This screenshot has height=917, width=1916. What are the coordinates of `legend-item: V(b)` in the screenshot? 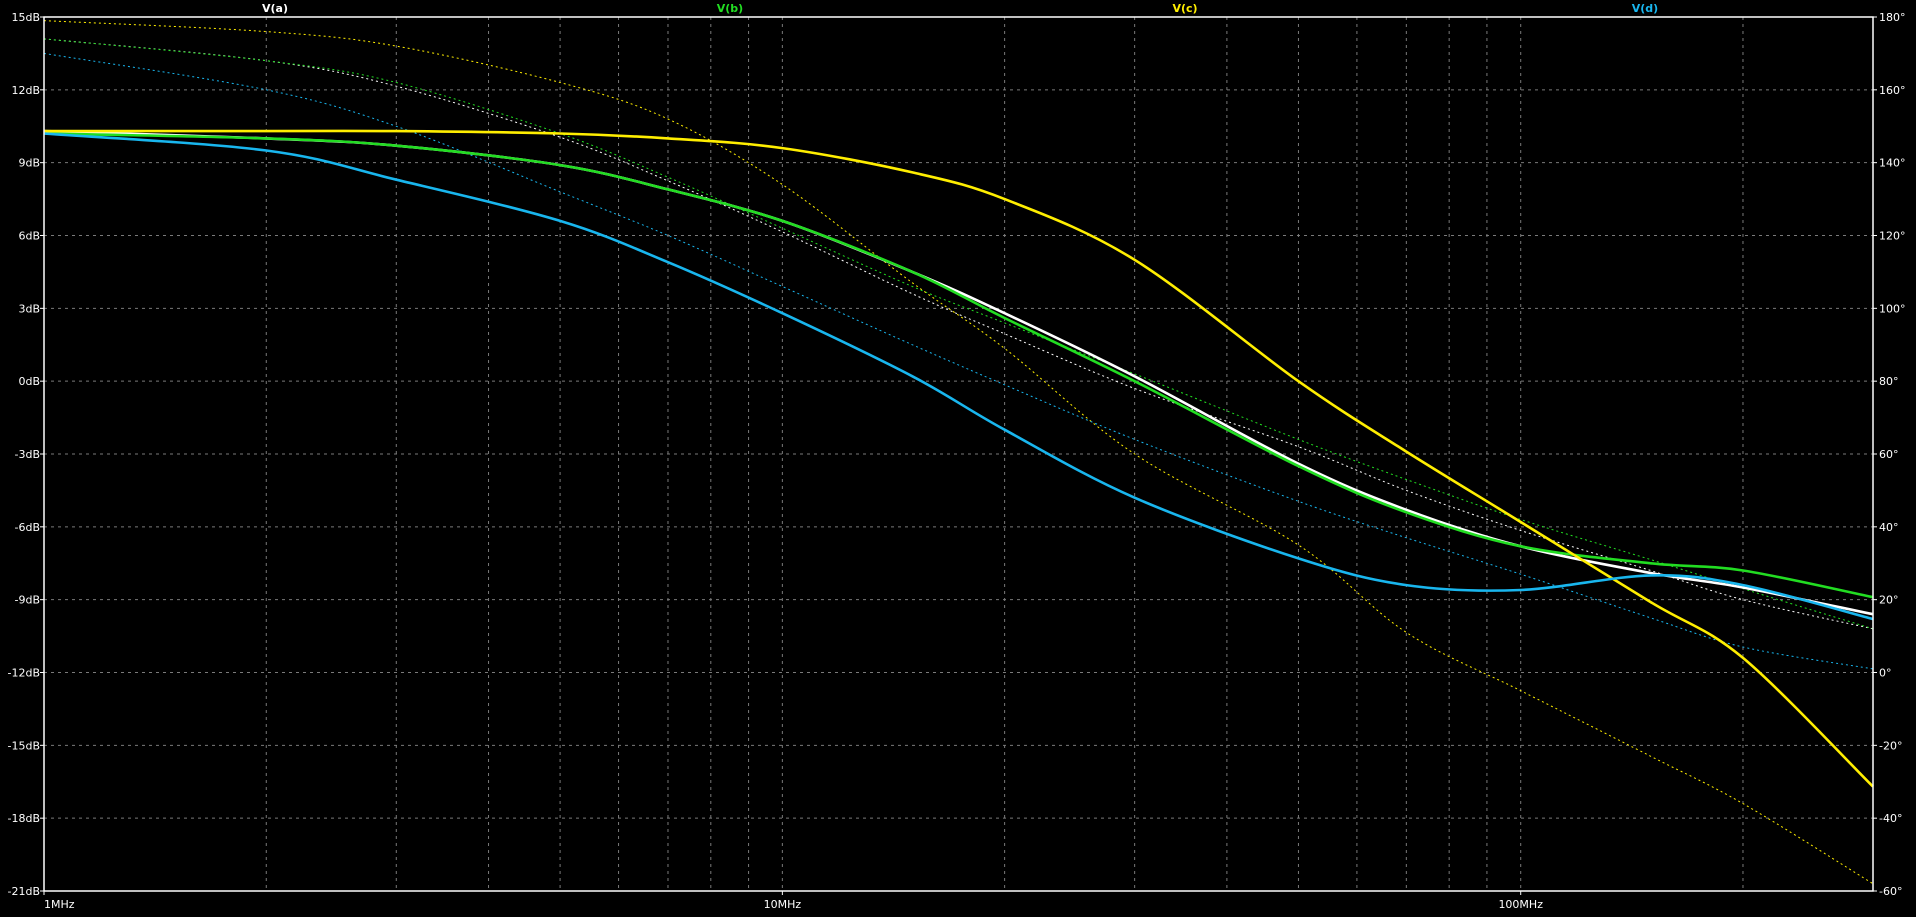 It's located at (730, 8).